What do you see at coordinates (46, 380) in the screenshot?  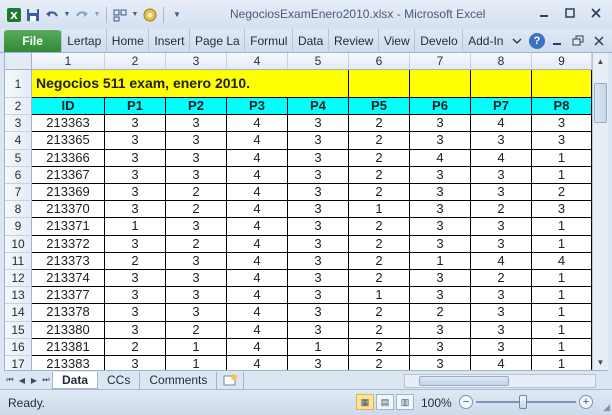 I see `last-sheet-icon: ⏭` at bounding box center [46, 380].